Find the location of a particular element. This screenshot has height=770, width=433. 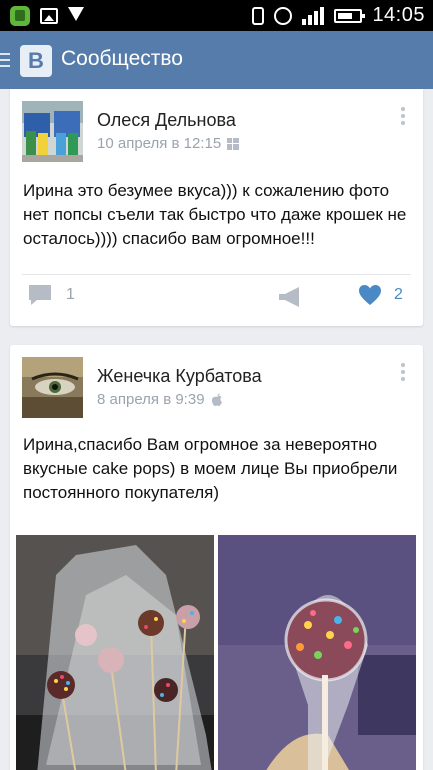

post-date-text: 8 апреля в 9:39 is located at coordinates (151, 399).